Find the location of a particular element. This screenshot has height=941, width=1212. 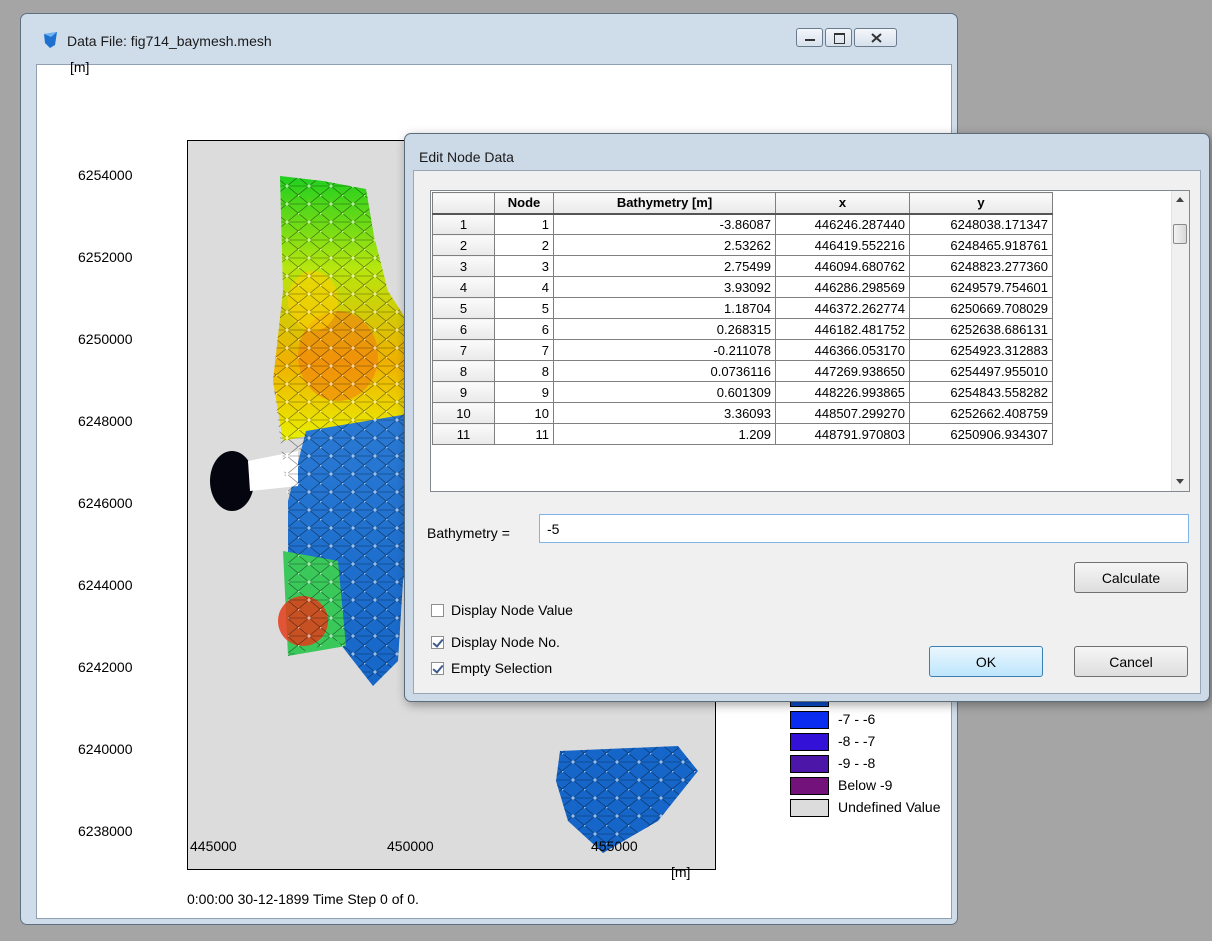

table-cell: 446094.680762 is located at coordinates (842, 266).